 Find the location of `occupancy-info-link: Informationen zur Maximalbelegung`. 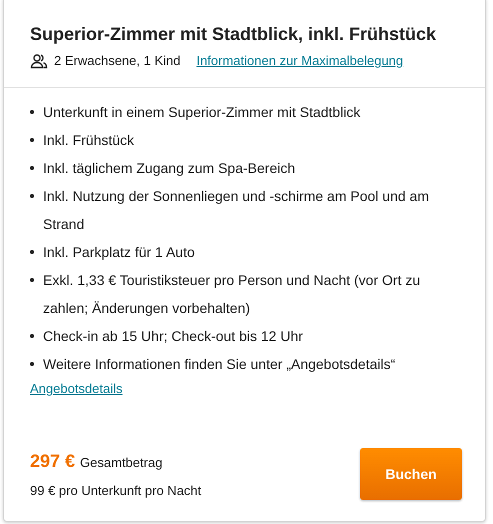

occupancy-info-link: Informationen zur Maximalbelegung is located at coordinates (300, 61).